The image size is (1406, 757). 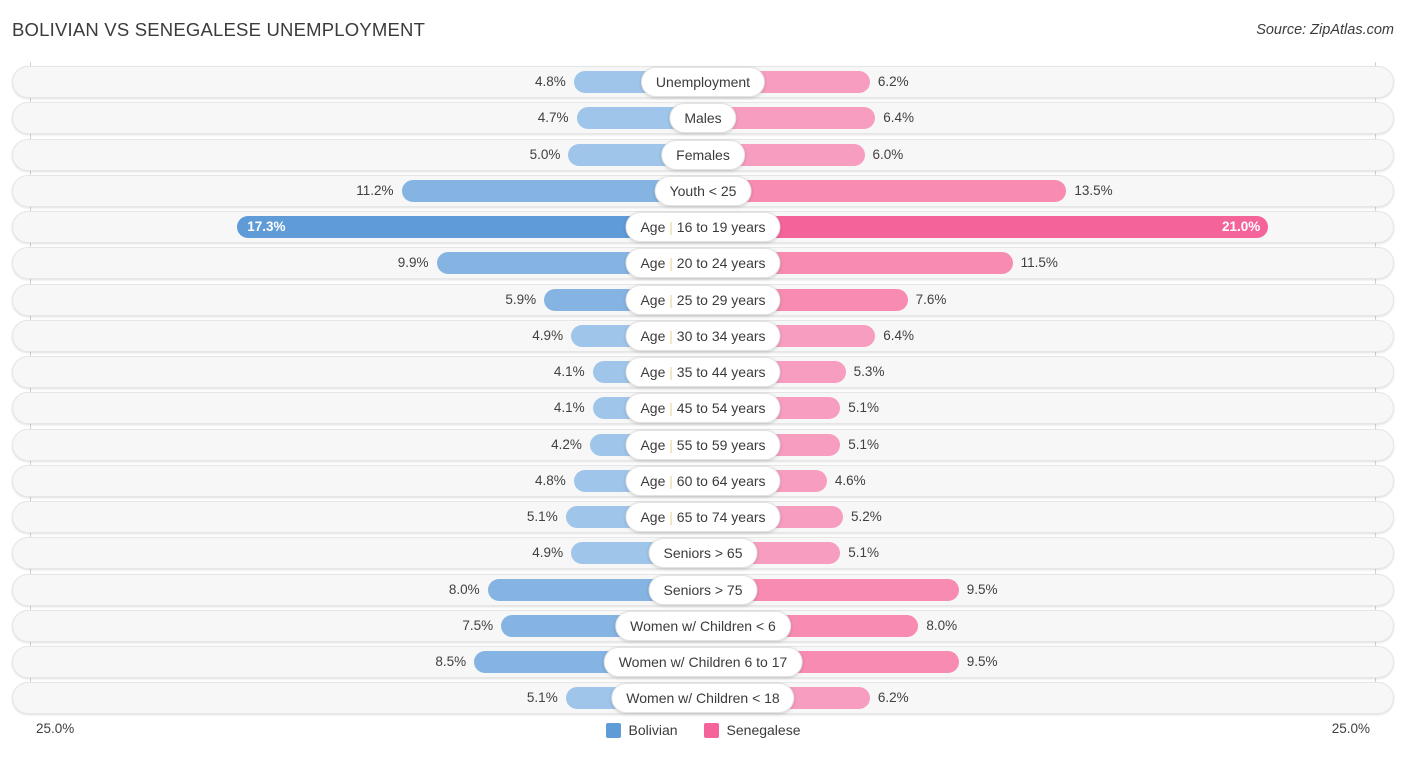 I want to click on category-label: Age | 60 to 64 years, so click(x=703, y=480).